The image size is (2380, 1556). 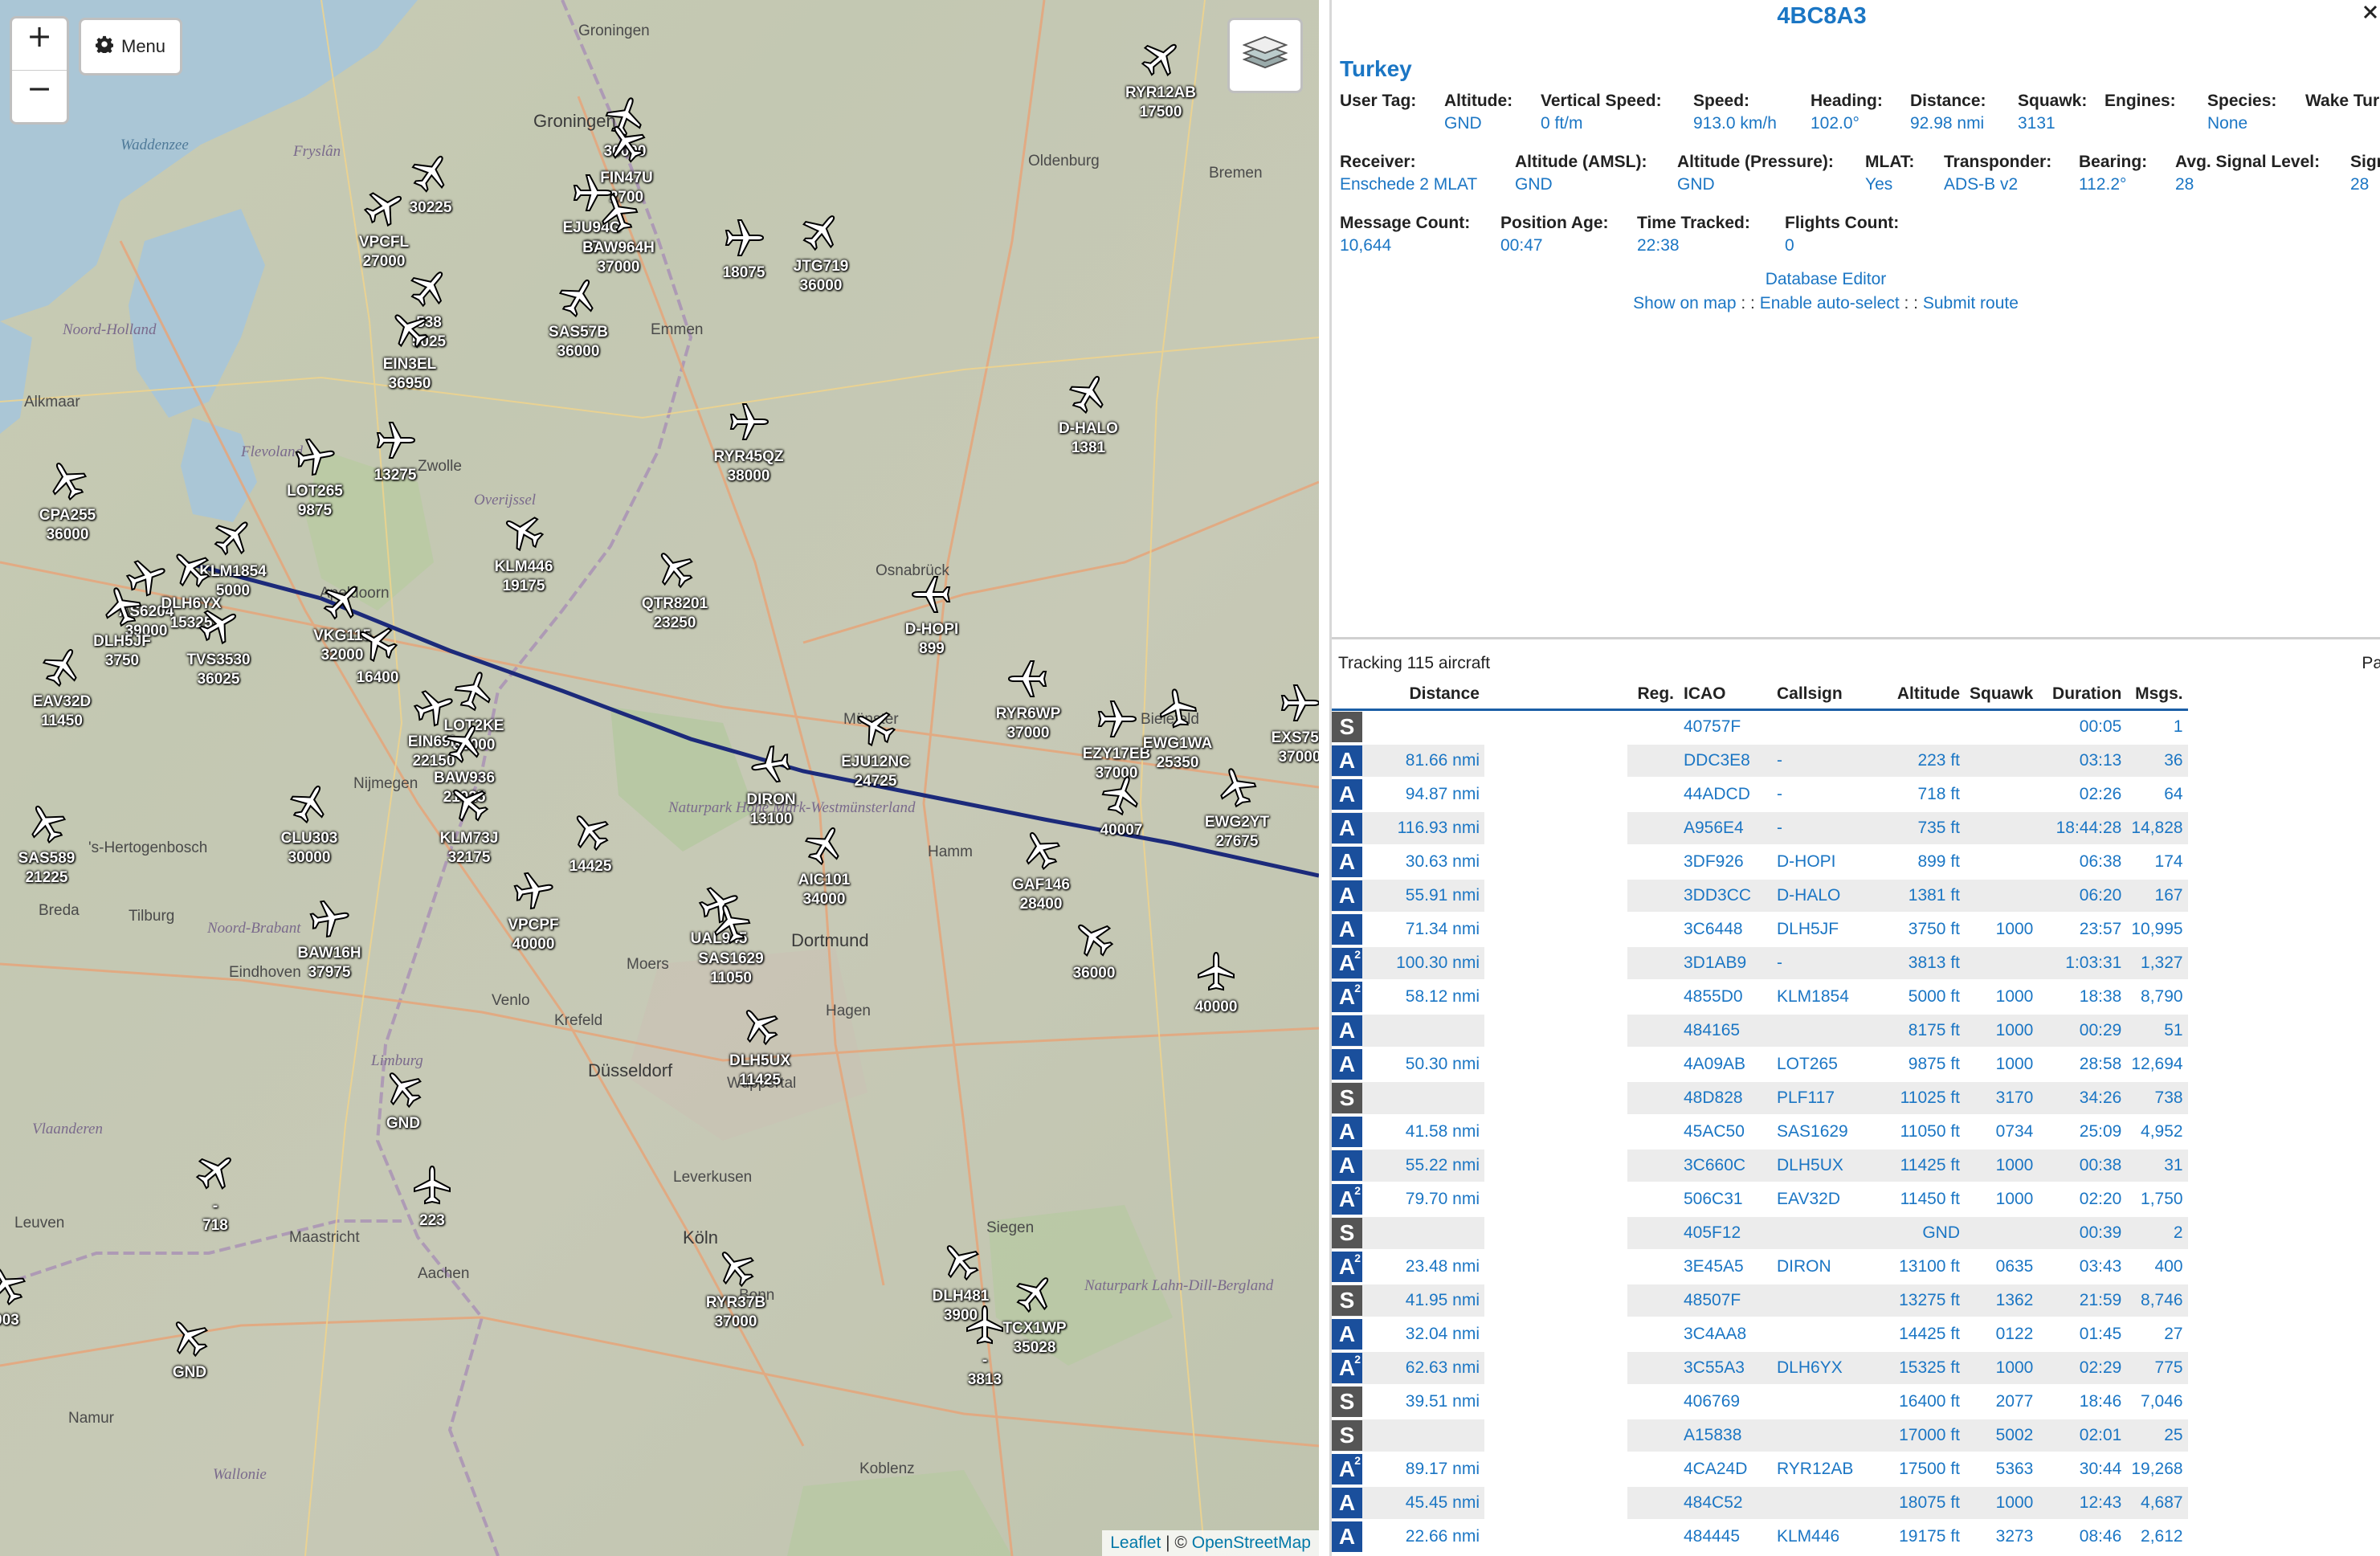 I want to click on leaflet-link: Leaflet, so click(x=1135, y=1543).